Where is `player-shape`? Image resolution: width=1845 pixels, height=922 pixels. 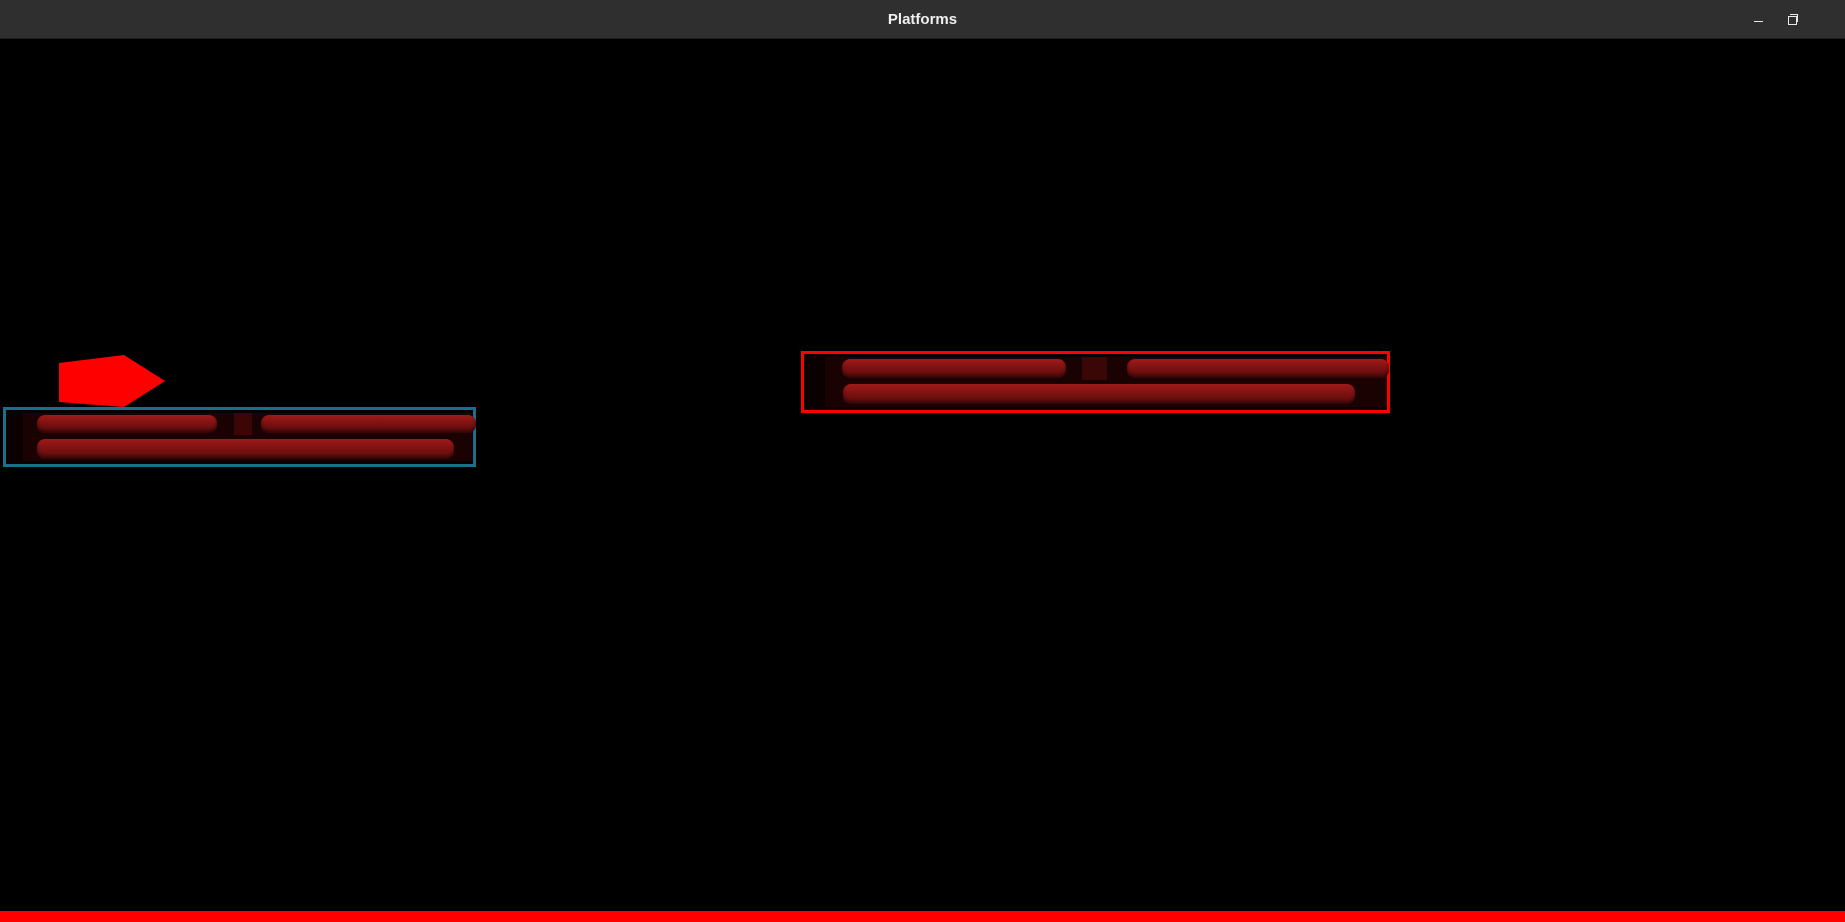 player-shape is located at coordinates (112, 381).